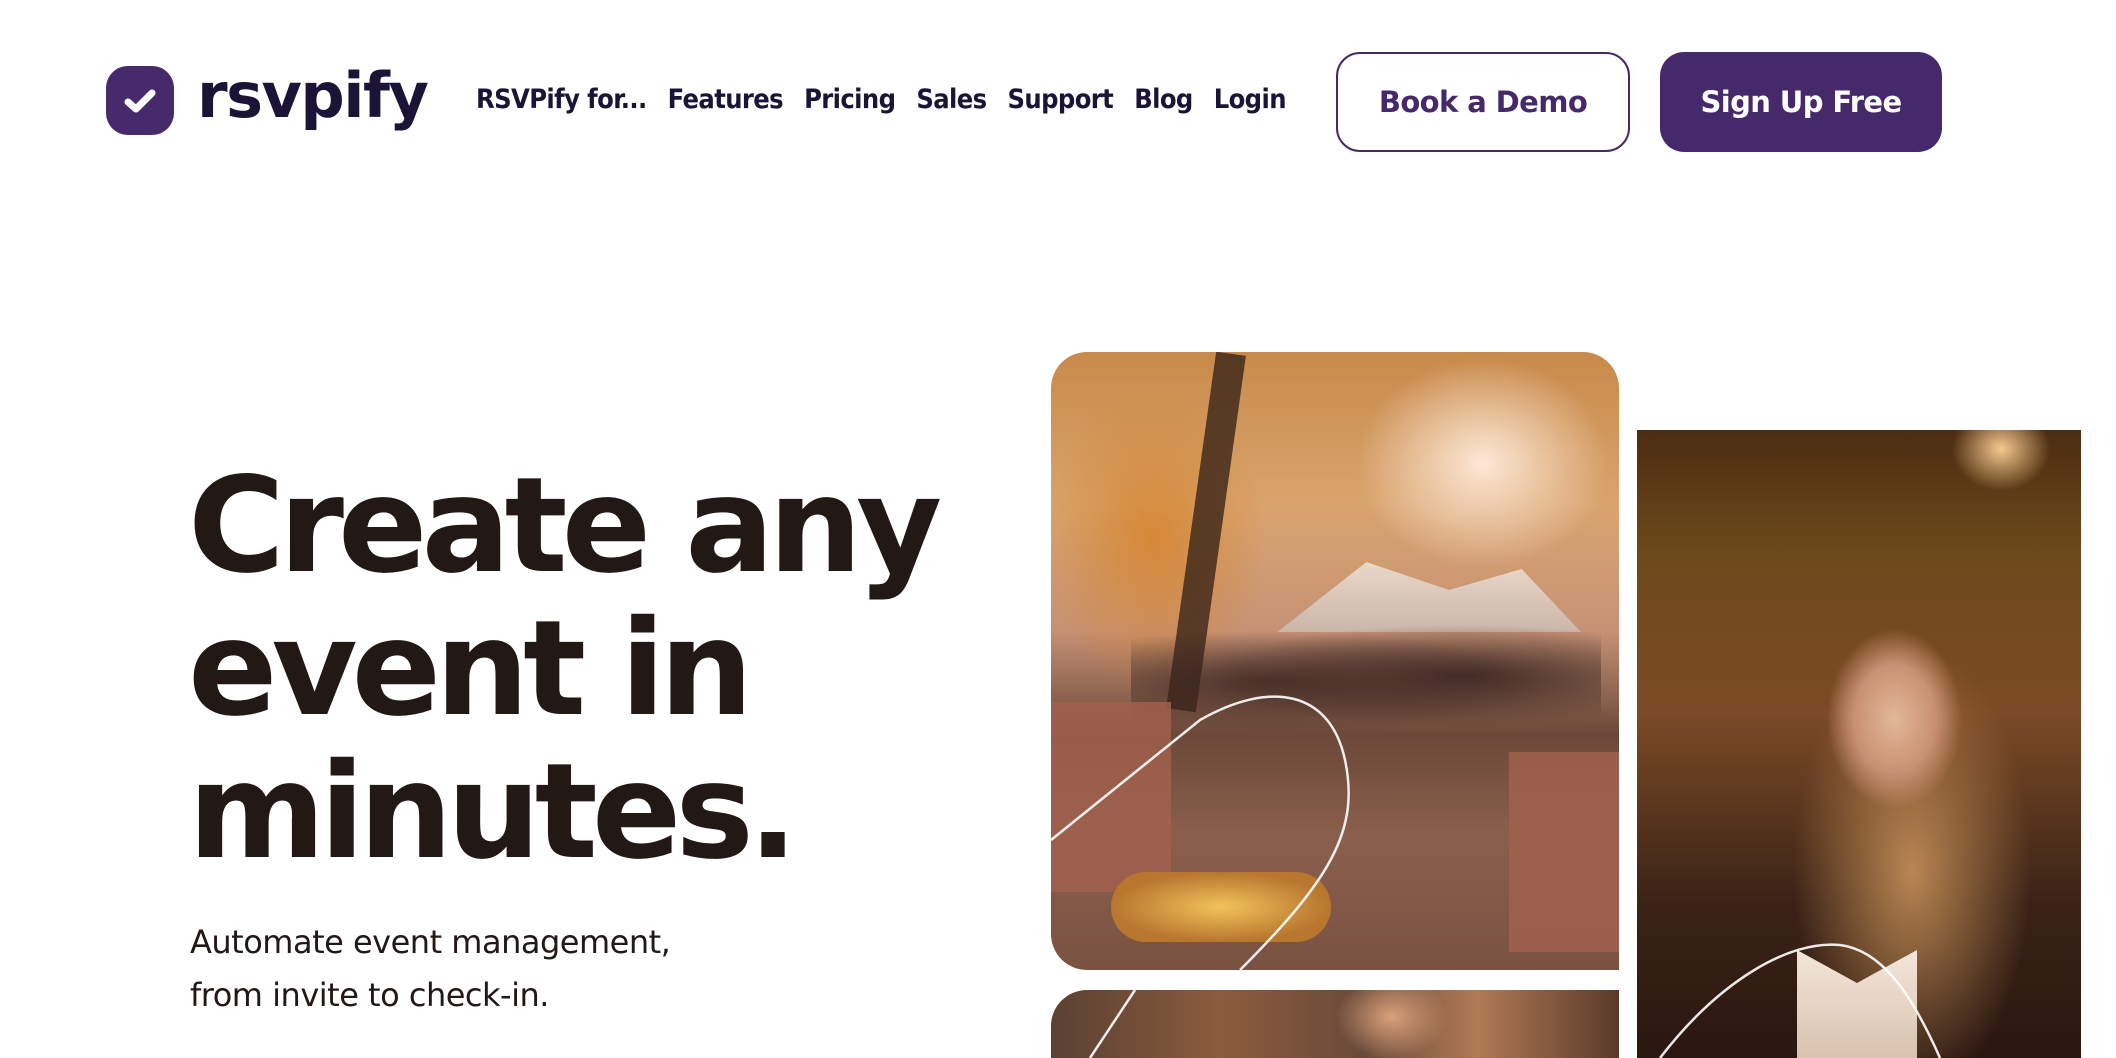 Image resolution: width=2116 pixels, height=1058 pixels. Describe the element at coordinates (1250, 100) in the screenshot. I see `nav-item-login: Login` at that location.